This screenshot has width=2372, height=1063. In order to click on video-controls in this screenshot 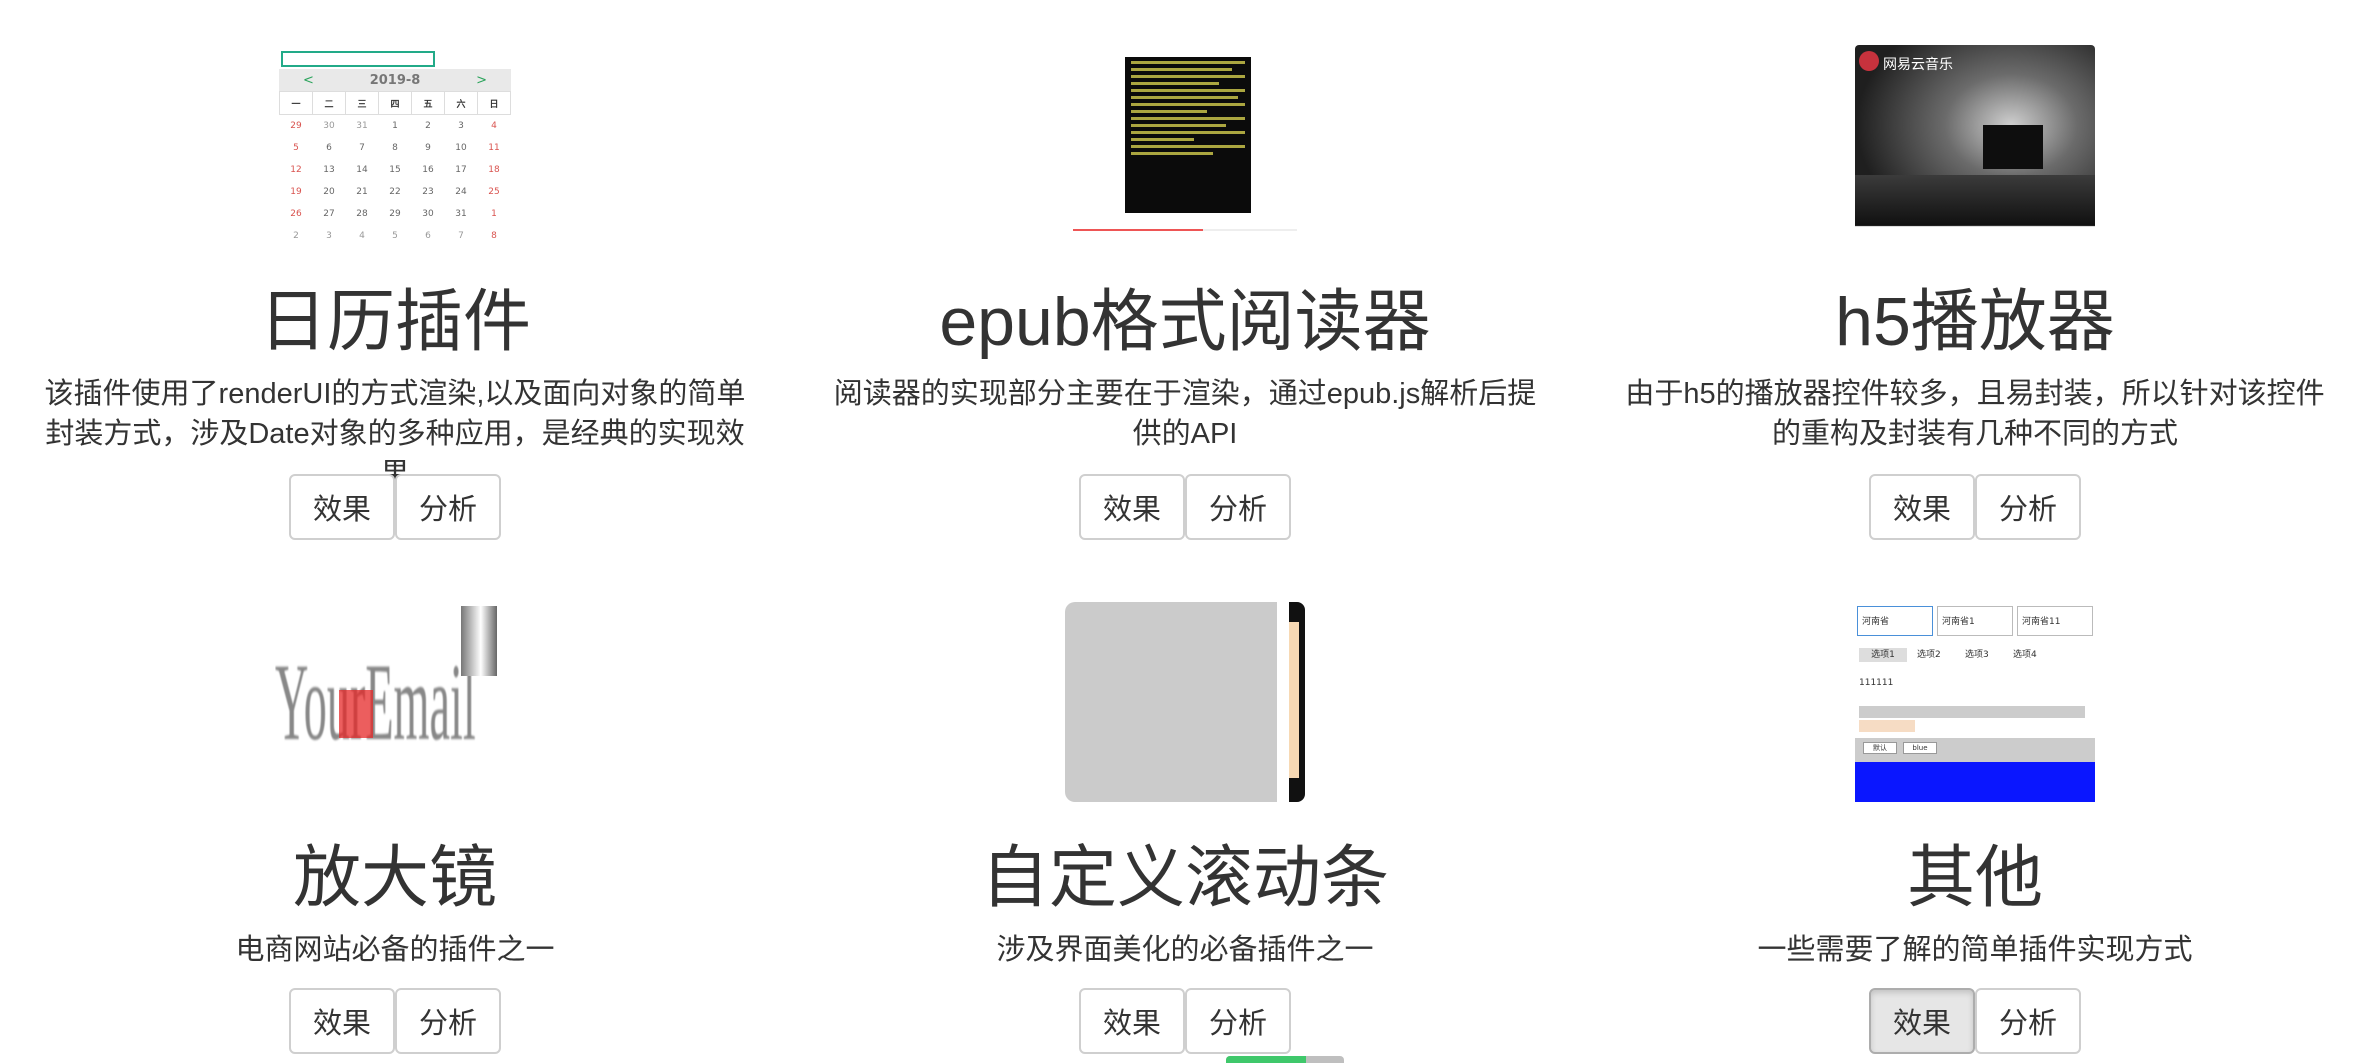, I will do `click(1975, 235)`.